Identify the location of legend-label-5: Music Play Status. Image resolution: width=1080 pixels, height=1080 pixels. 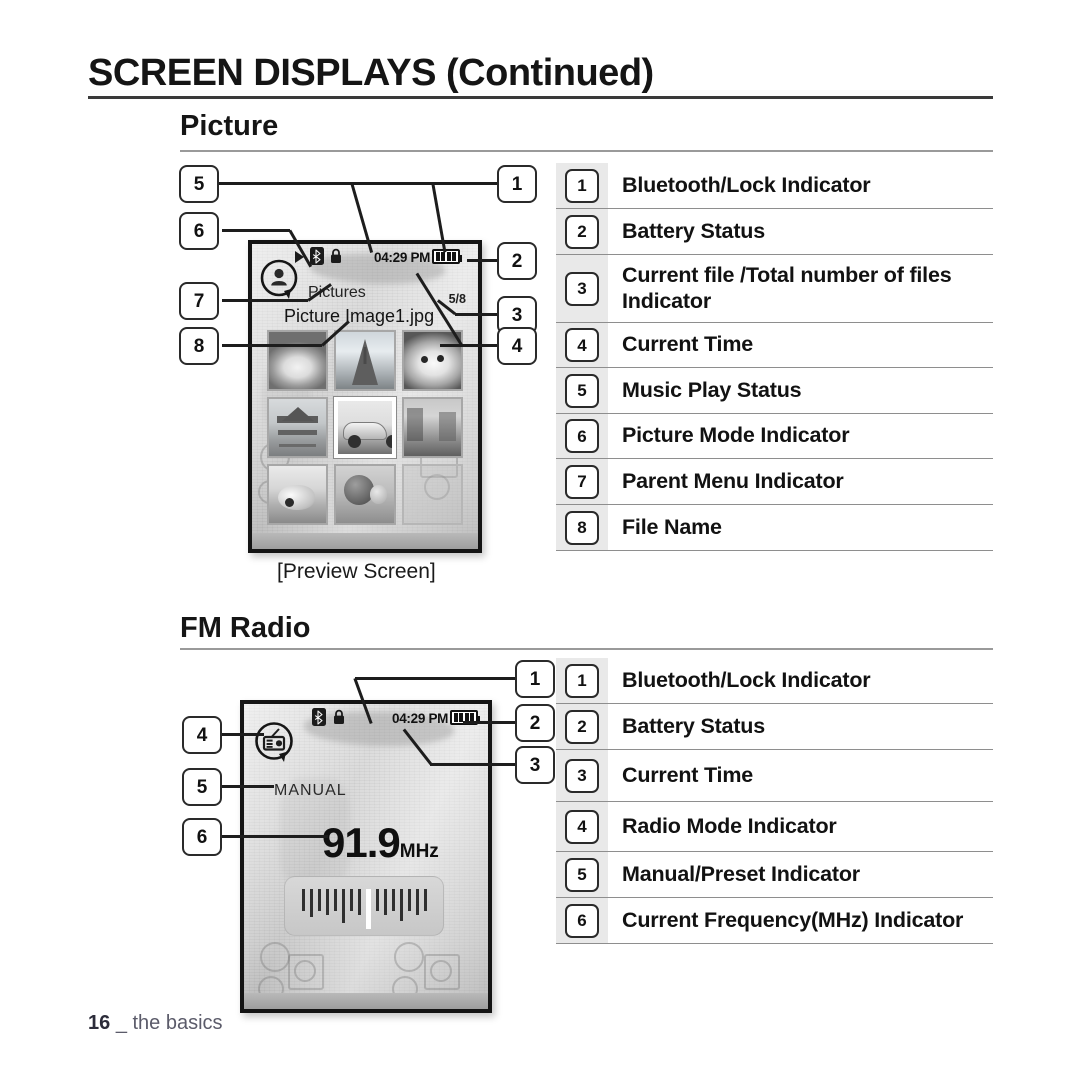
(712, 389).